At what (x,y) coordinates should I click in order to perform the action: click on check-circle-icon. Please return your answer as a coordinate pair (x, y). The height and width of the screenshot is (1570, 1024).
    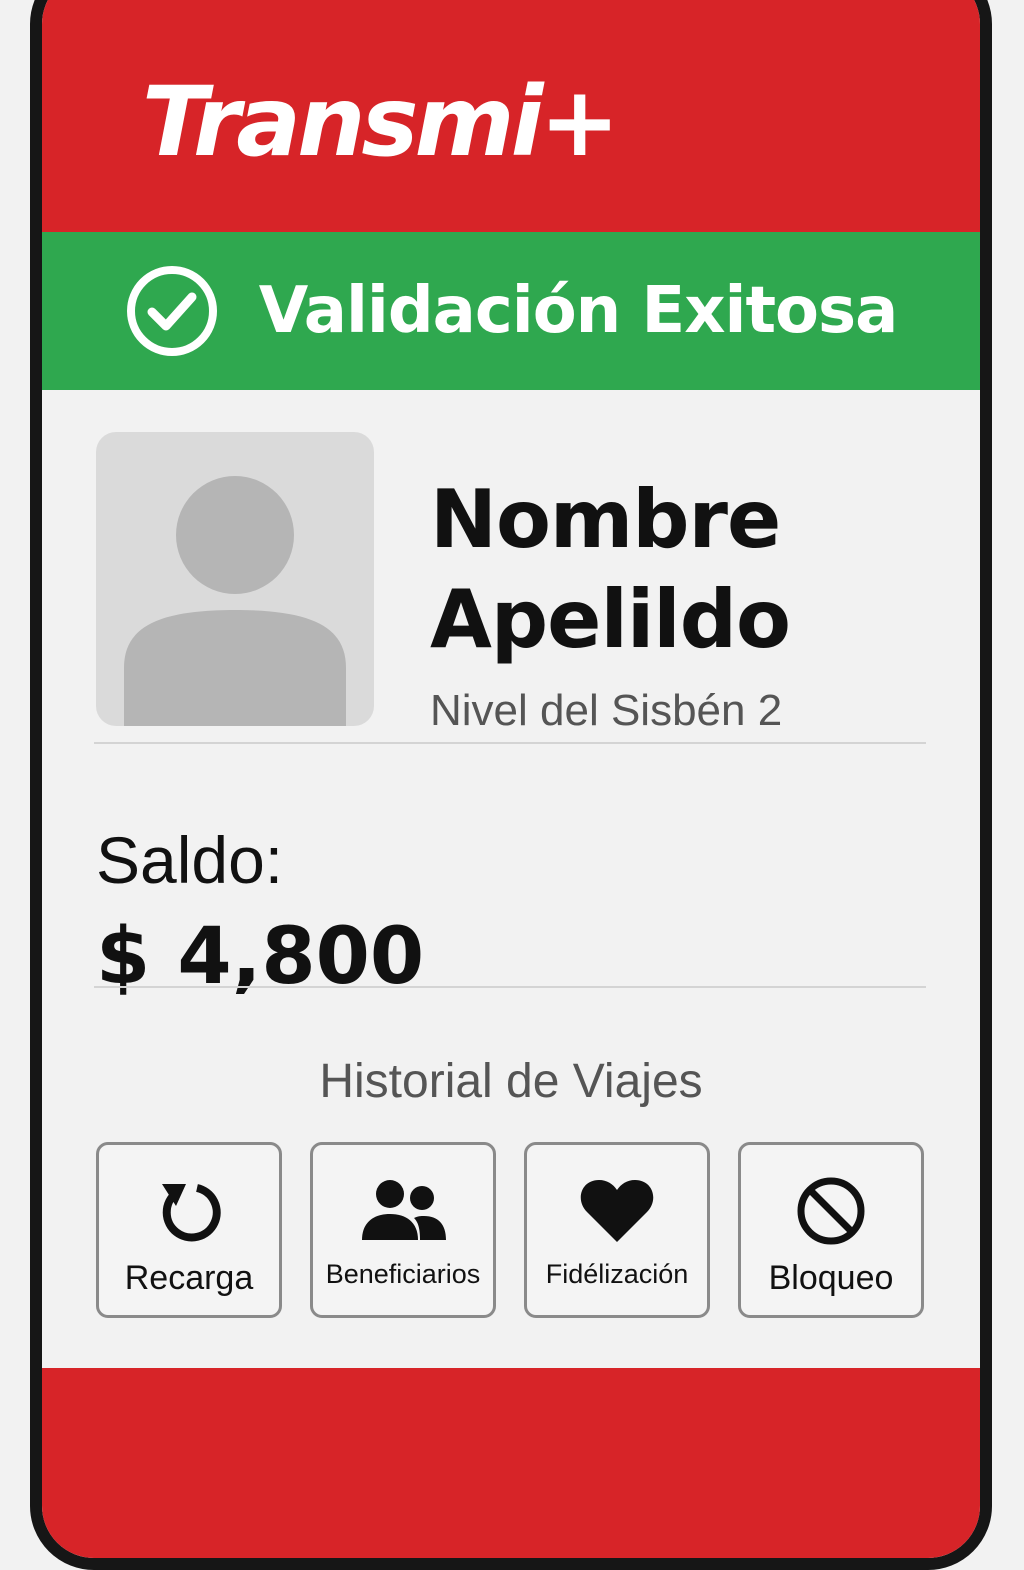
    Looking at the image, I should click on (171, 311).